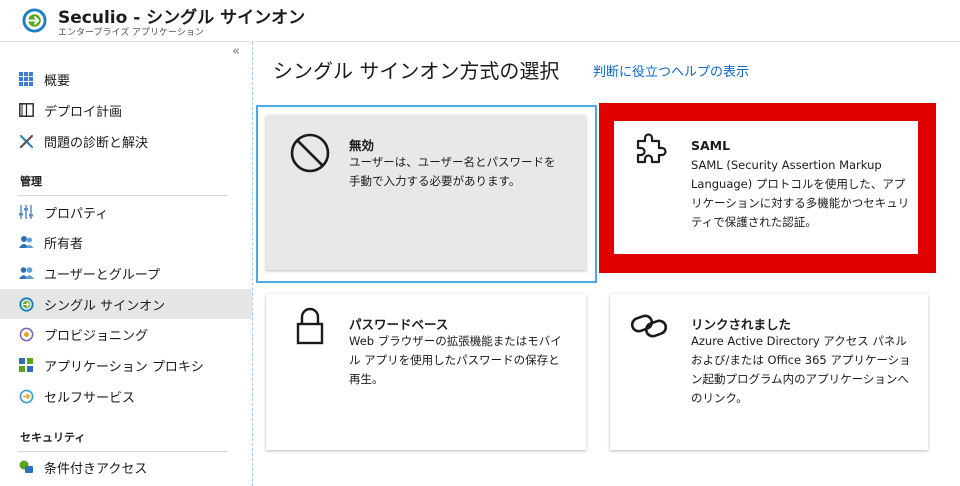  What do you see at coordinates (26, 304) in the screenshot?
I see `sso-icon` at bounding box center [26, 304].